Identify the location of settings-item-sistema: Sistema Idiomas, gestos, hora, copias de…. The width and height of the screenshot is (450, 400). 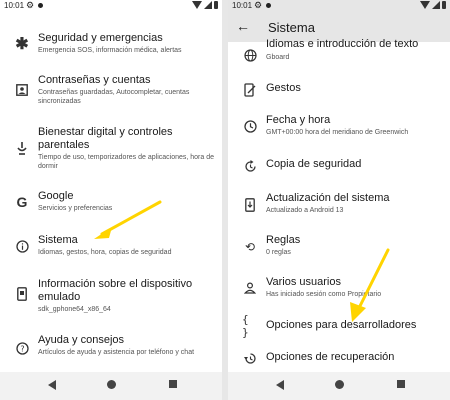
(111, 248).